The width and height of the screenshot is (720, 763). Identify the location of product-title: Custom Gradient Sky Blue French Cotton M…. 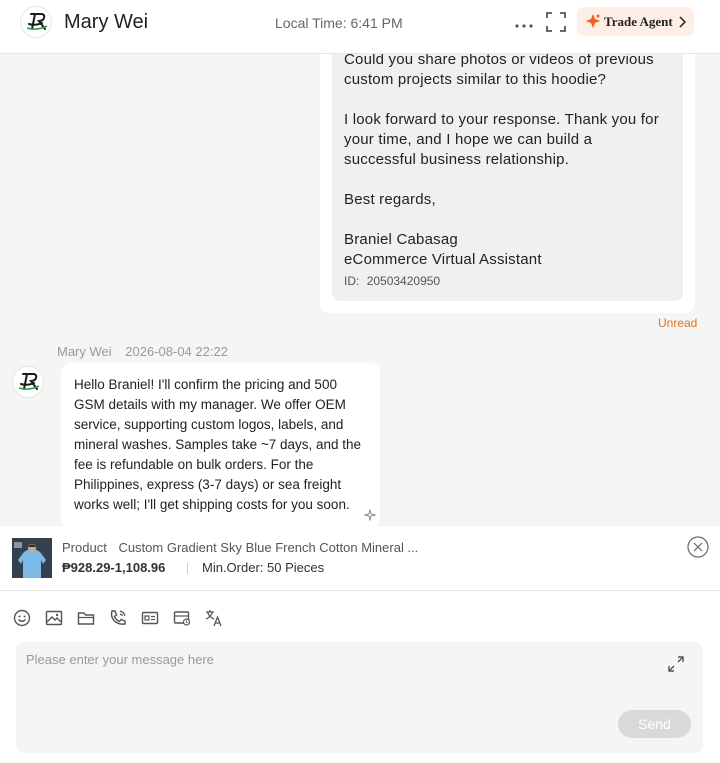
(268, 547).